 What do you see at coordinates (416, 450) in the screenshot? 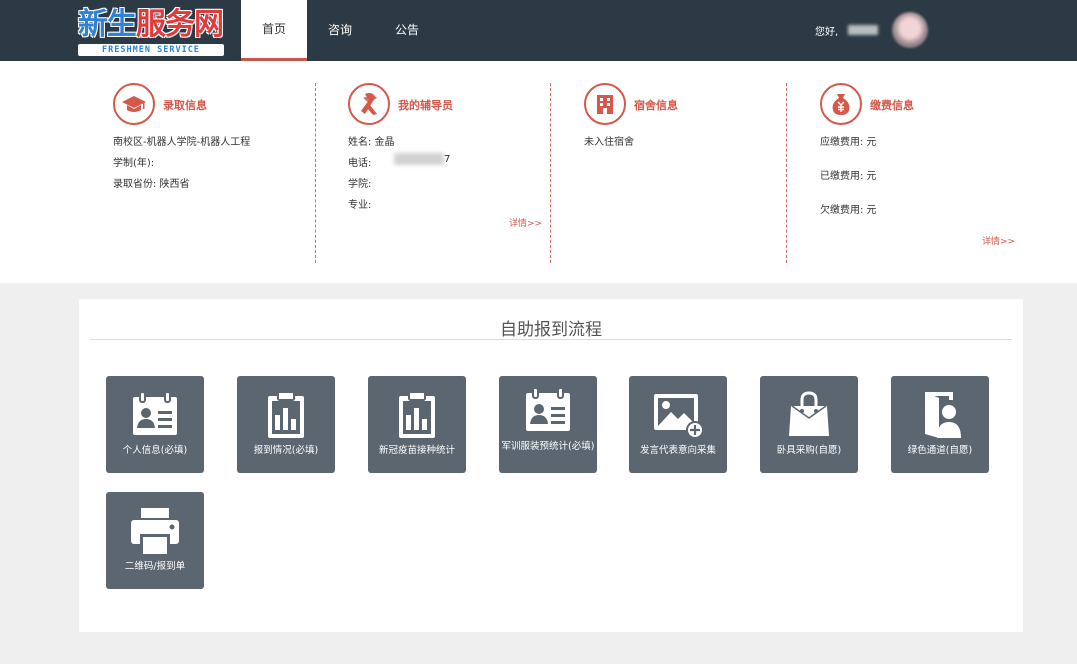
I see `tile-label: 新冠疫苗接种统计` at bounding box center [416, 450].